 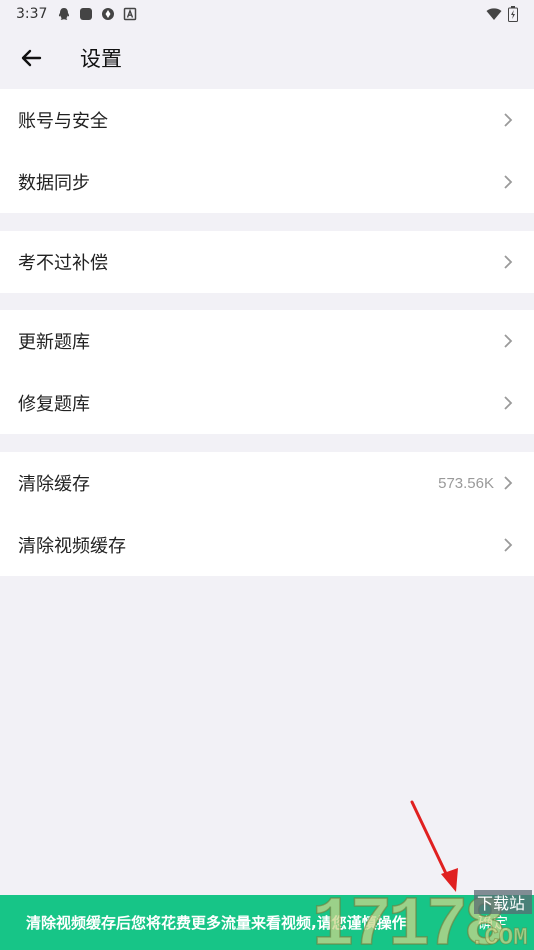 What do you see at coordinates (267, 58) in the screenshot?
I see `app-header: 设置` at bounding box center [267, 58].